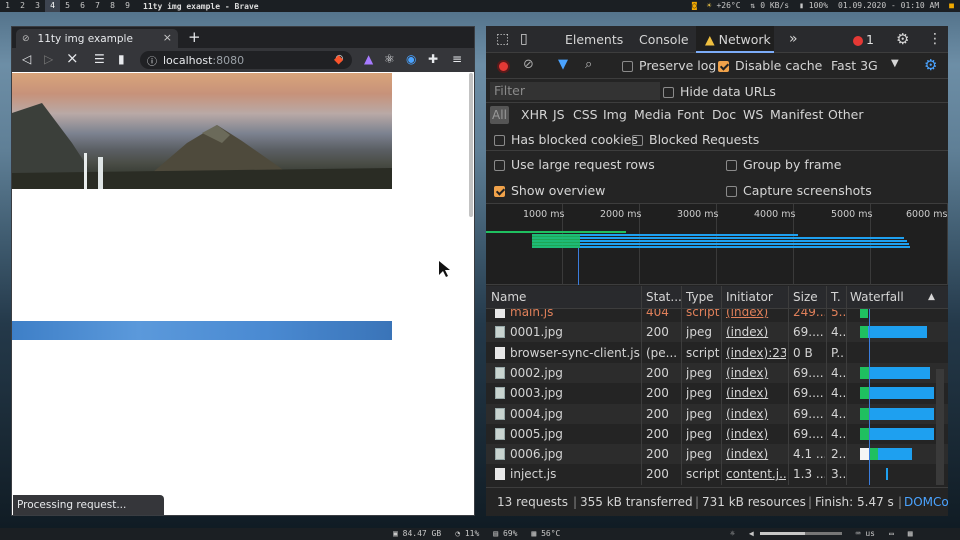  What do you see at coordinates (457, 59) in the screenshot?
I see `menu-icon: ≡` at bounding box center [457, 59].